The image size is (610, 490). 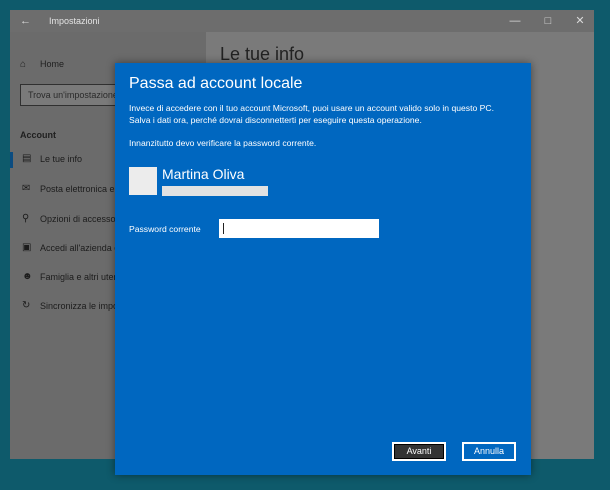 I want to click on avatar, so click(x=143, y=181).